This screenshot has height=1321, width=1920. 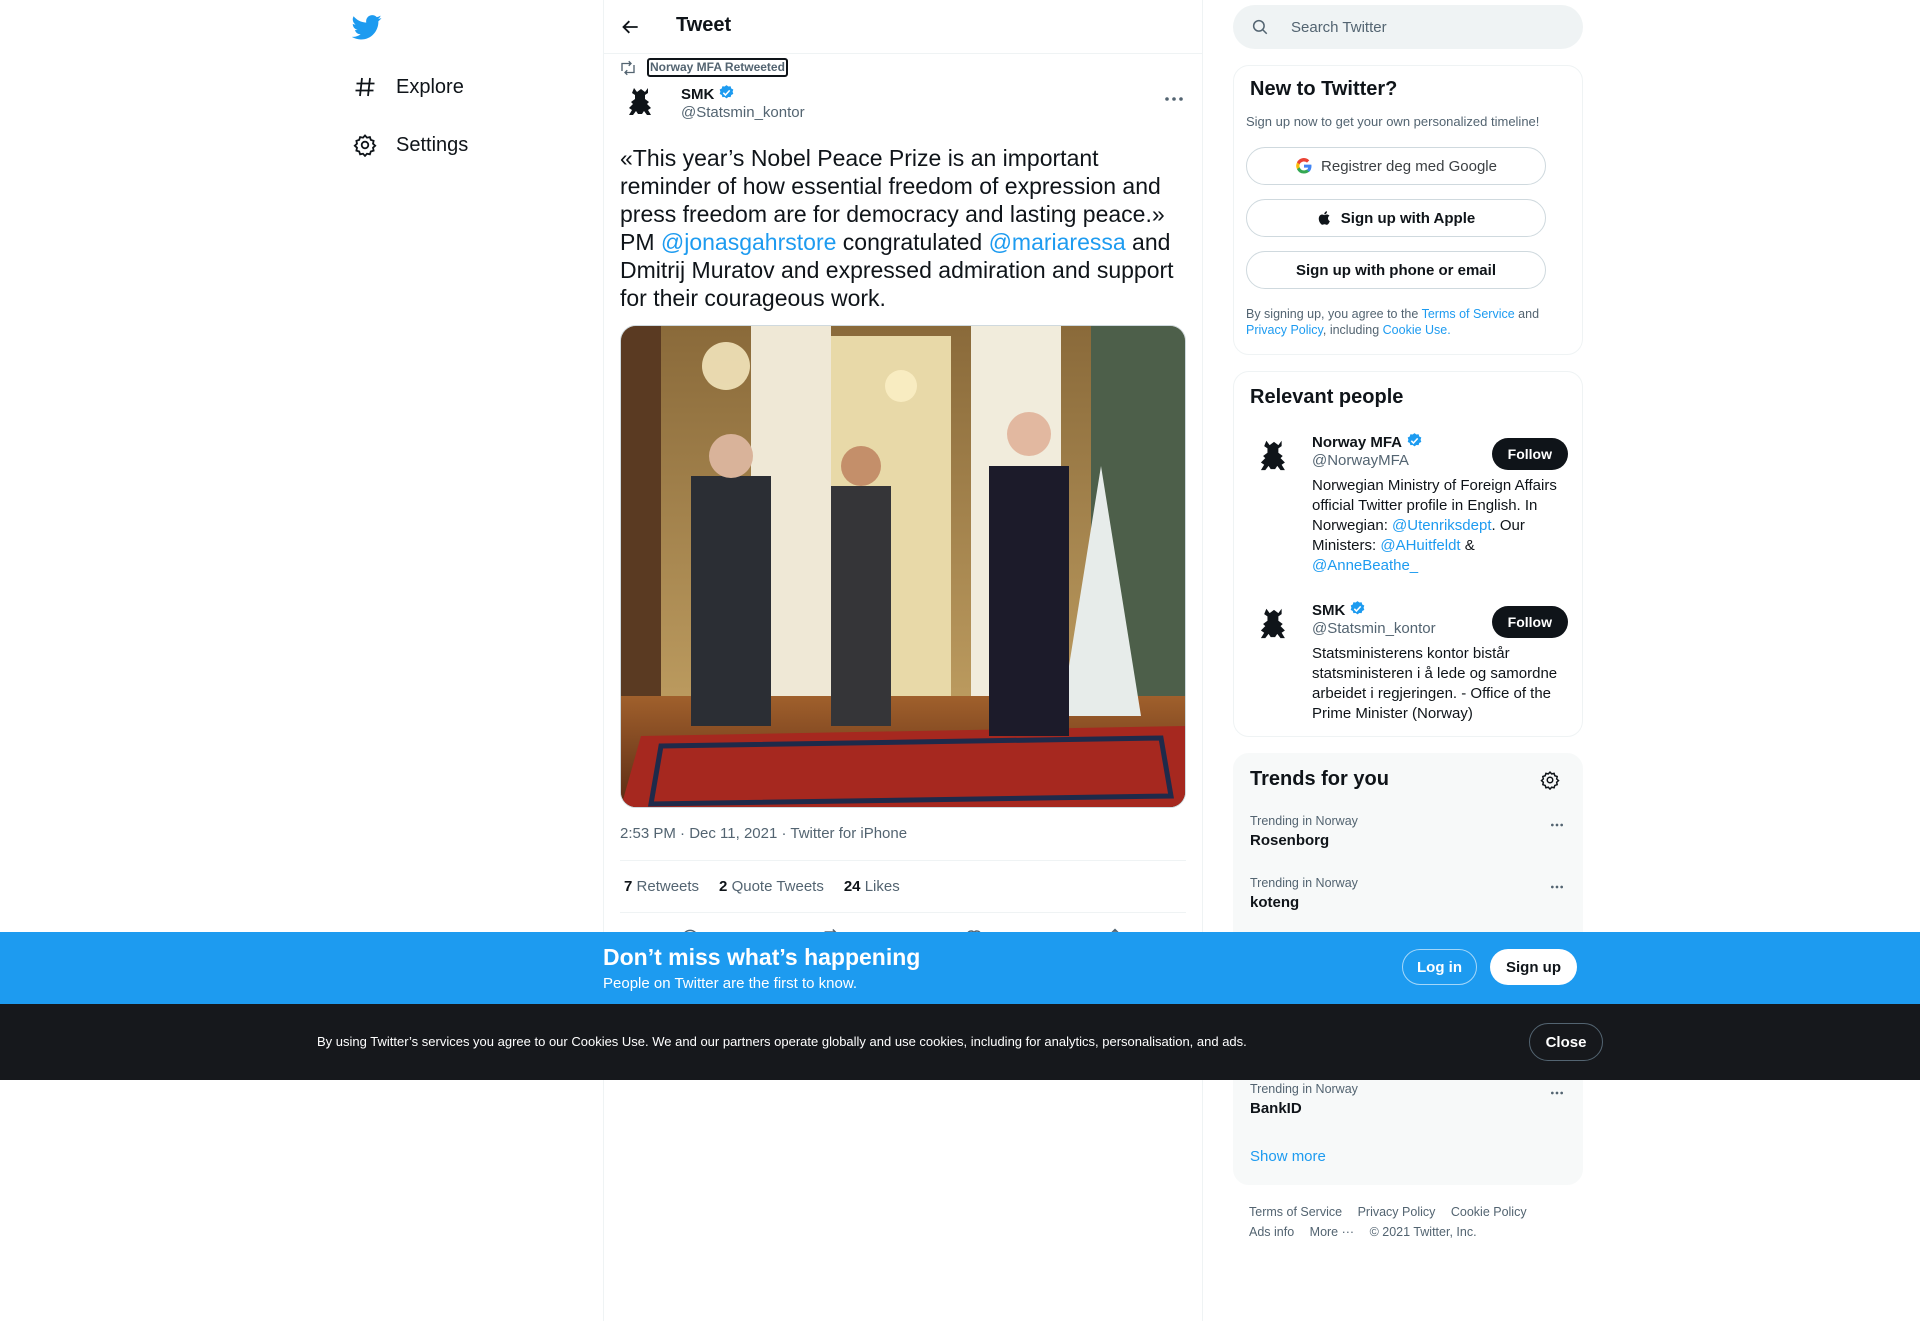 I want to click on signup-google-button: Registrer deg med Google, so click(x=1396, y=166).